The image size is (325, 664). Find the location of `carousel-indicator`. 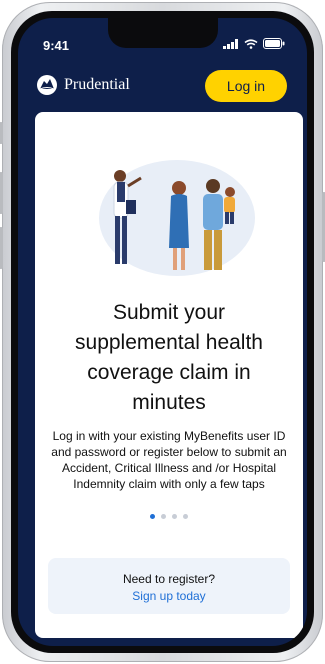

carousel-indicator is located at coordinates (169, 516).